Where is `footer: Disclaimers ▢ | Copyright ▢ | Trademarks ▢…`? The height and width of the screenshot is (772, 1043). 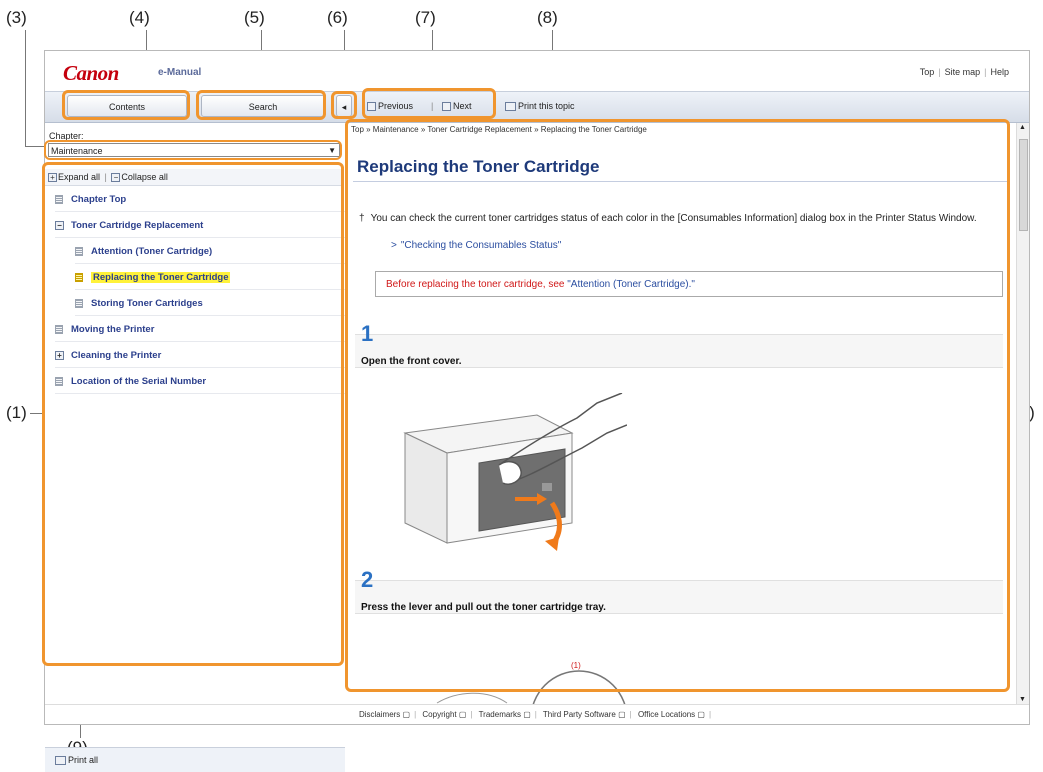 footer: Disclaimers ▢ | Copyright ▢ | Trademarks ▢… is located at coordinates (537, 714).